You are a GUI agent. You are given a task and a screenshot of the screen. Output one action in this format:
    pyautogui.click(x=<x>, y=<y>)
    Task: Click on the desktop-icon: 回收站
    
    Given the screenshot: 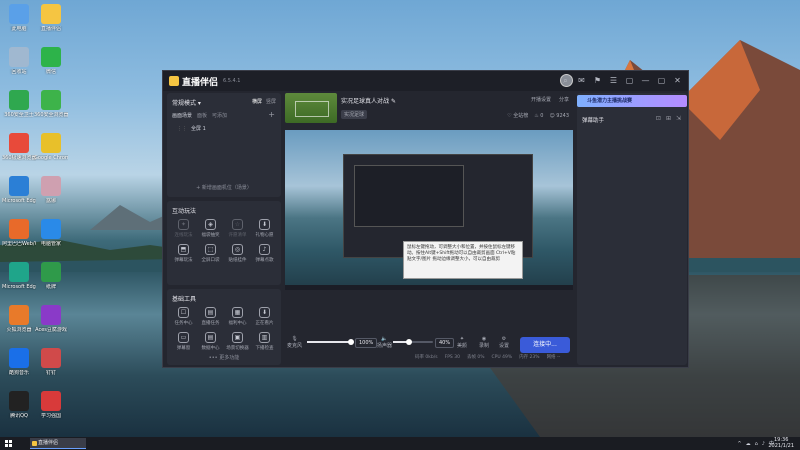 What is the action you would take?
    pyautogui.click(x=19, y=61)
    